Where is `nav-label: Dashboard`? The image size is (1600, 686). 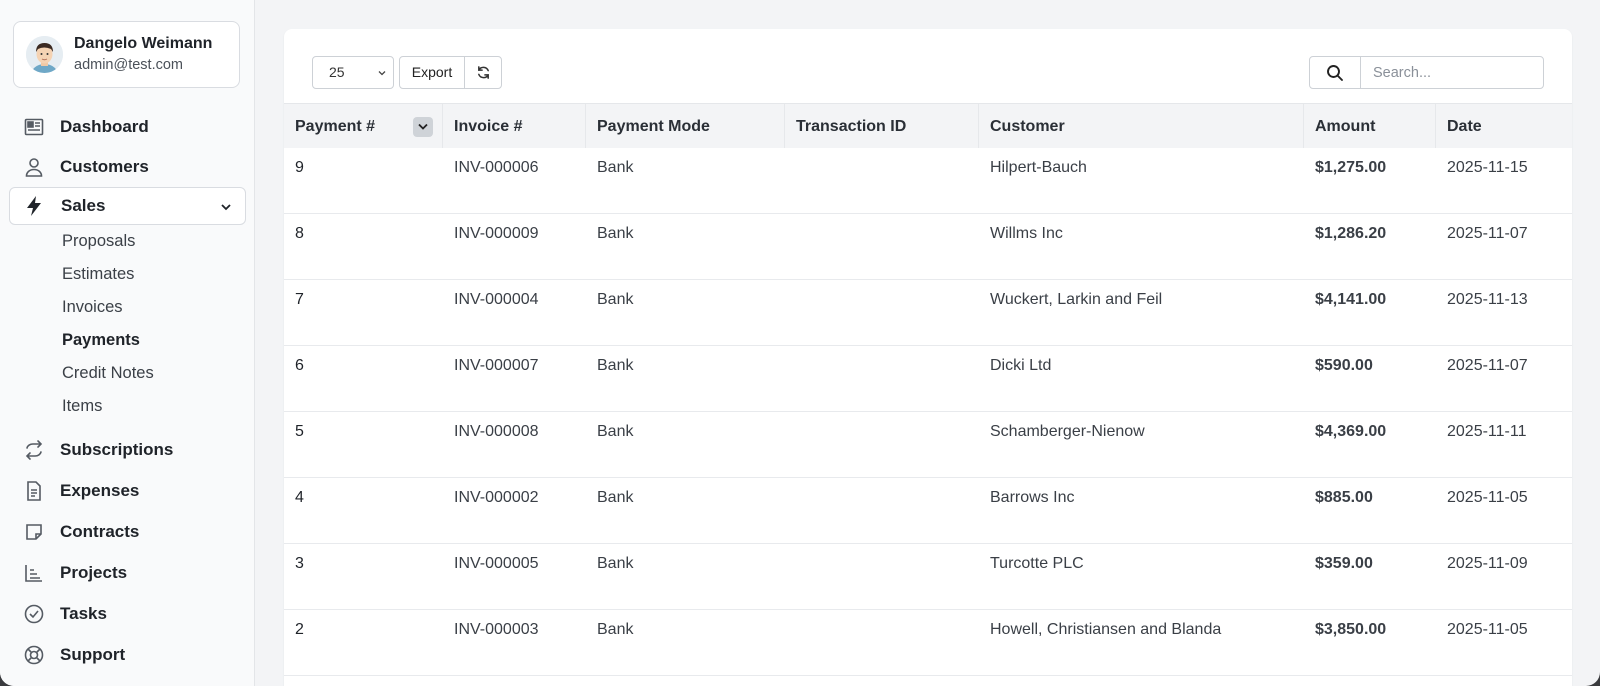
nav-label: Dashboard is located at coordinates (104, 126).